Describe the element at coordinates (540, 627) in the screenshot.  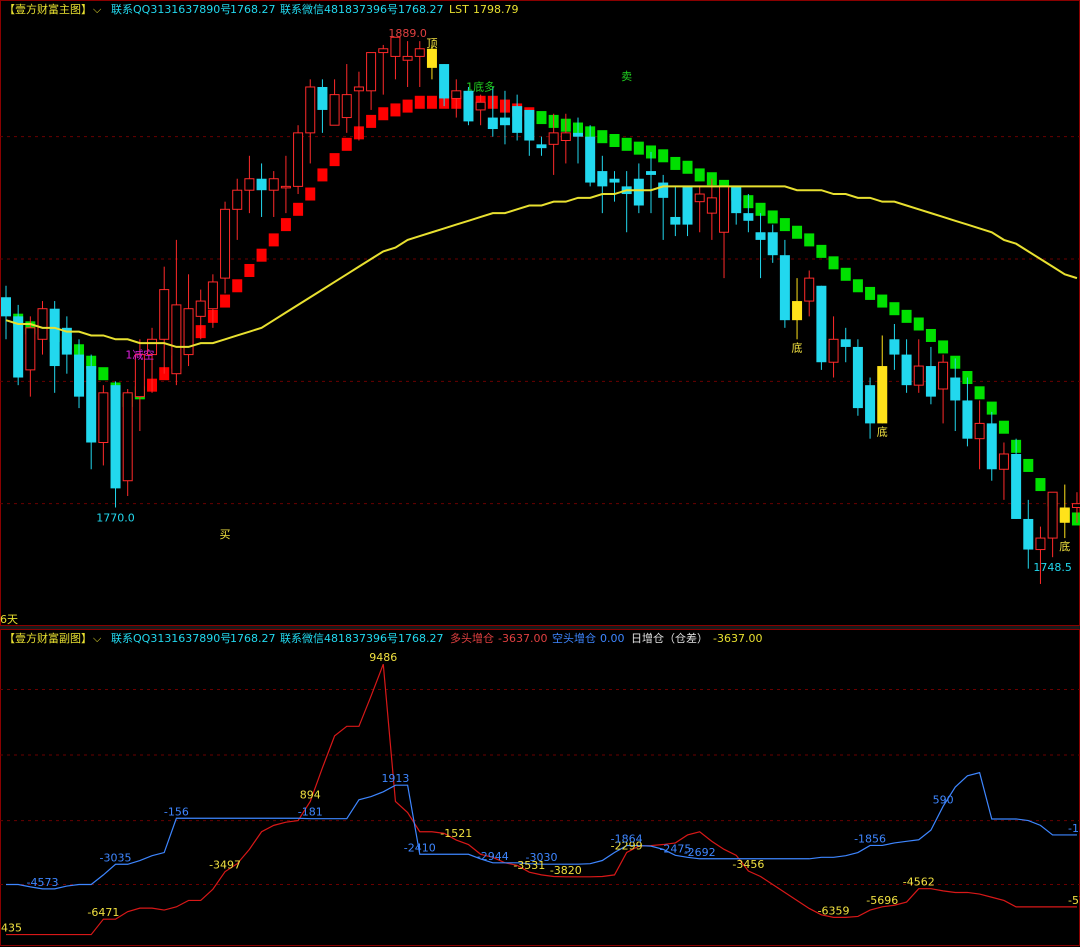
I see `pane-separator` at that location.